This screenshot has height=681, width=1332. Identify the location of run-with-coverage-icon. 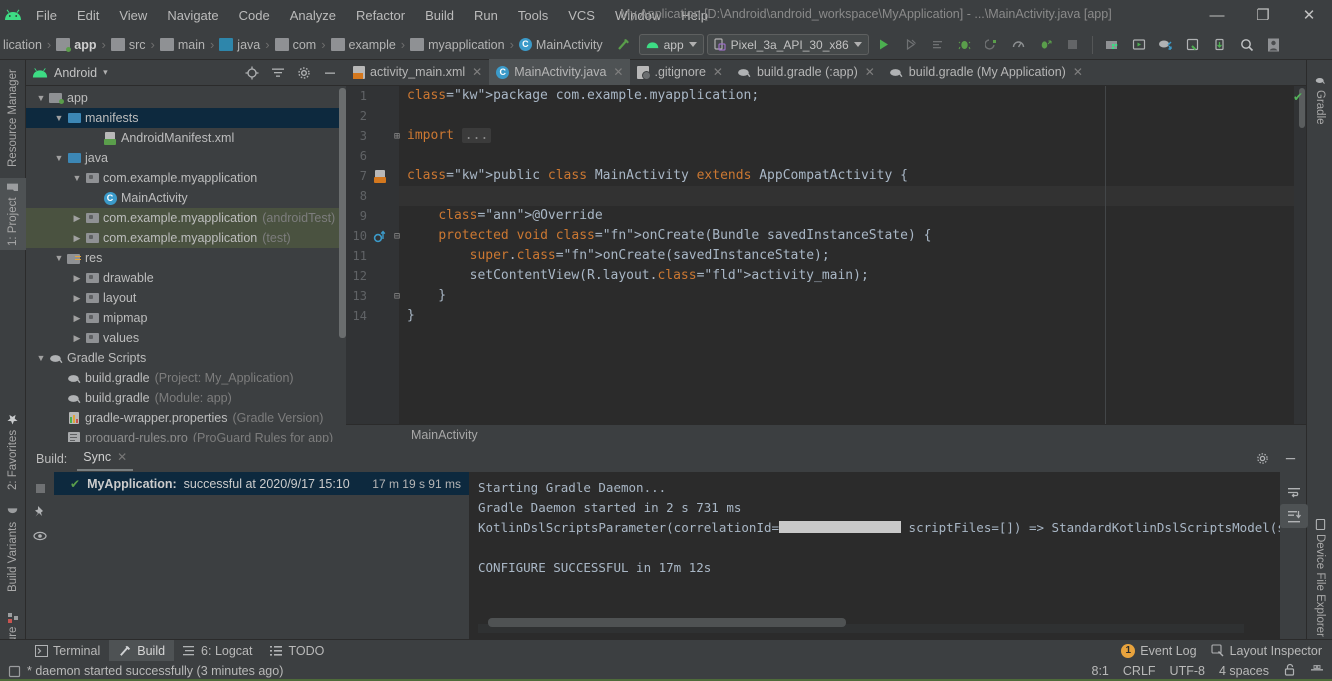
(1046, 45).